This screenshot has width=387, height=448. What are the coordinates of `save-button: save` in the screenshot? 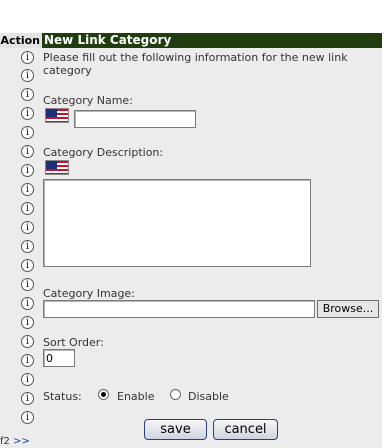 It's located at (175, 429).